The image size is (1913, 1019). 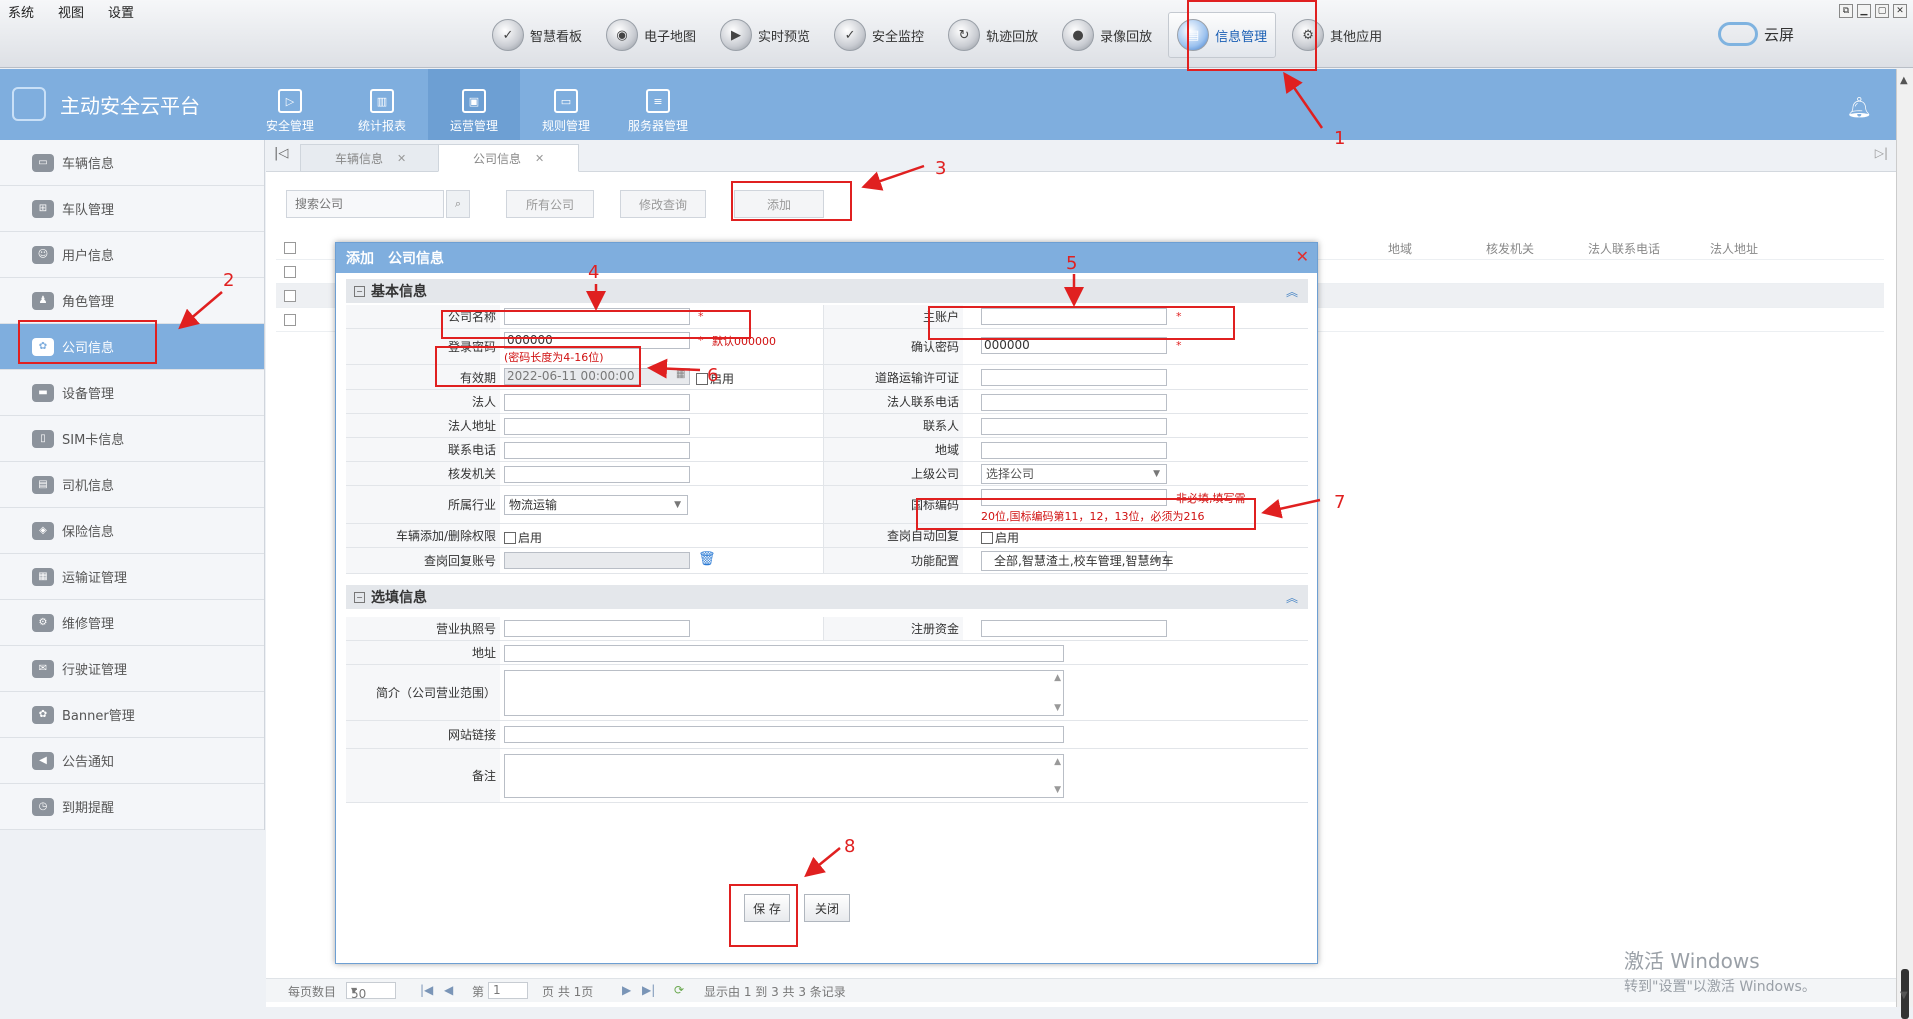 What do you see at coordinates (371, 158) in the screenshot?
I see `tab-vehicle-info: 车辆信息 ✕` at bounding box center [371, 158].